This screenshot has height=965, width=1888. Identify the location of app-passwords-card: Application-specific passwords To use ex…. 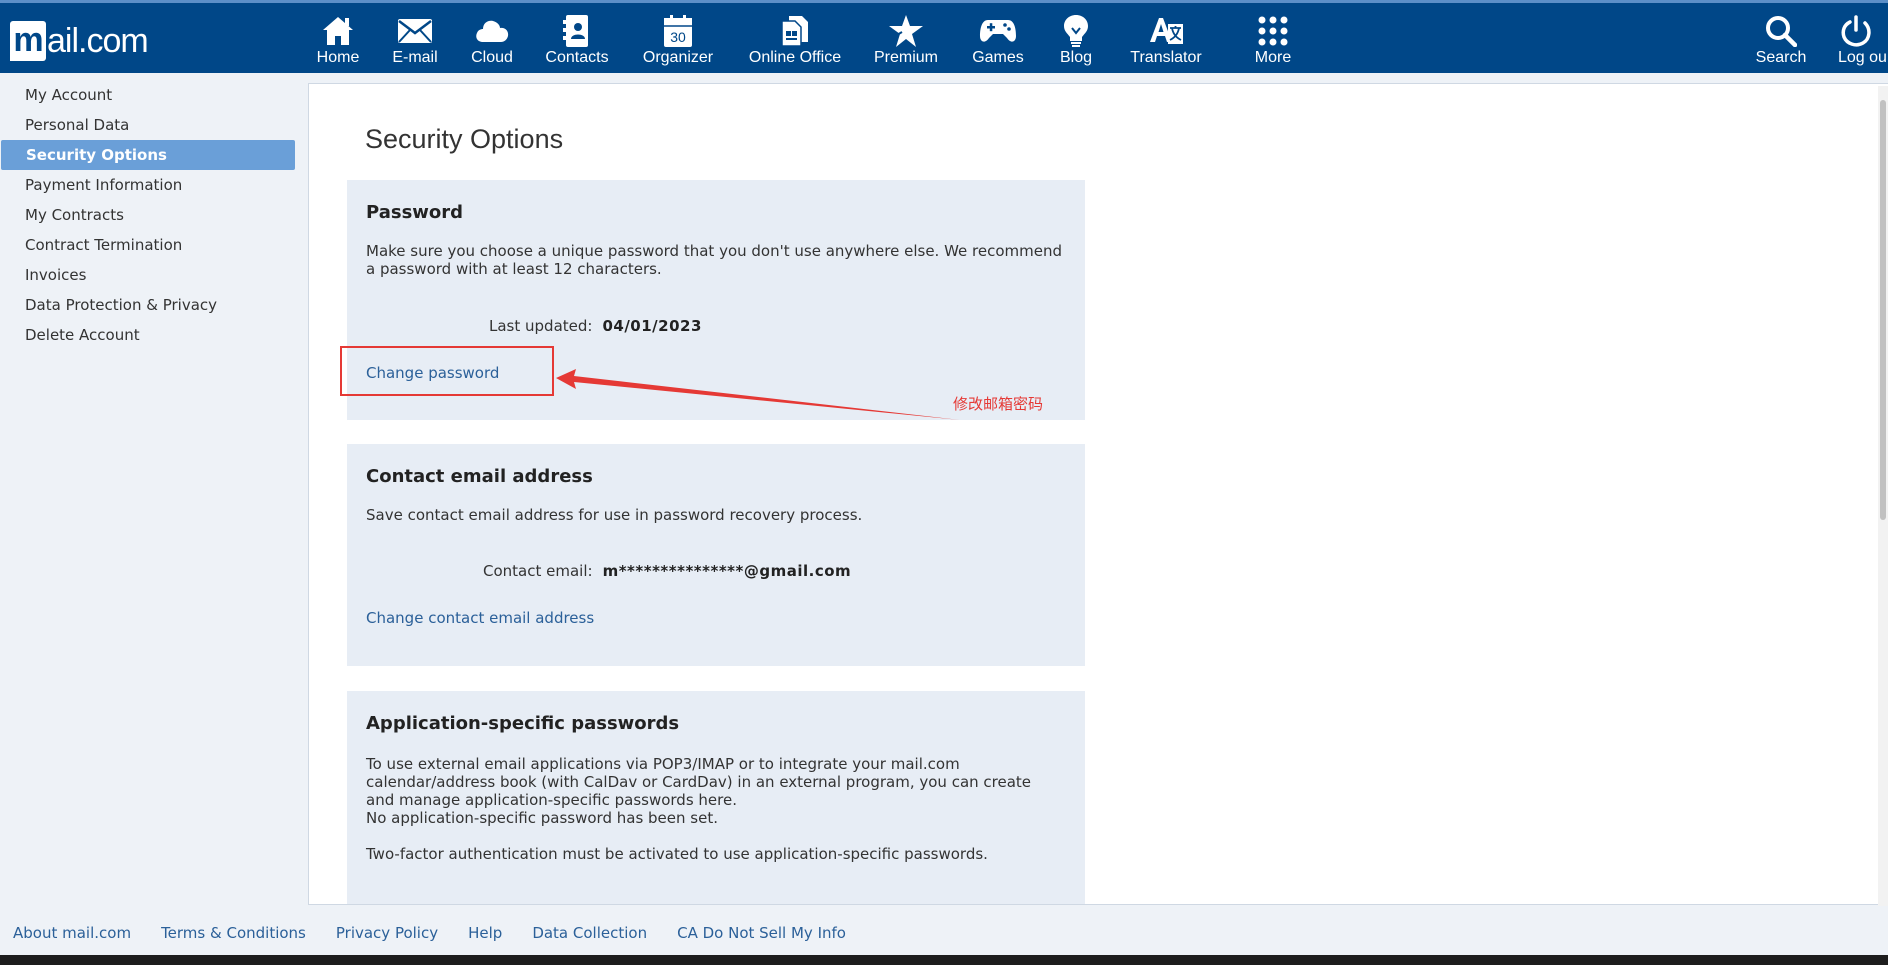
(716, 797).